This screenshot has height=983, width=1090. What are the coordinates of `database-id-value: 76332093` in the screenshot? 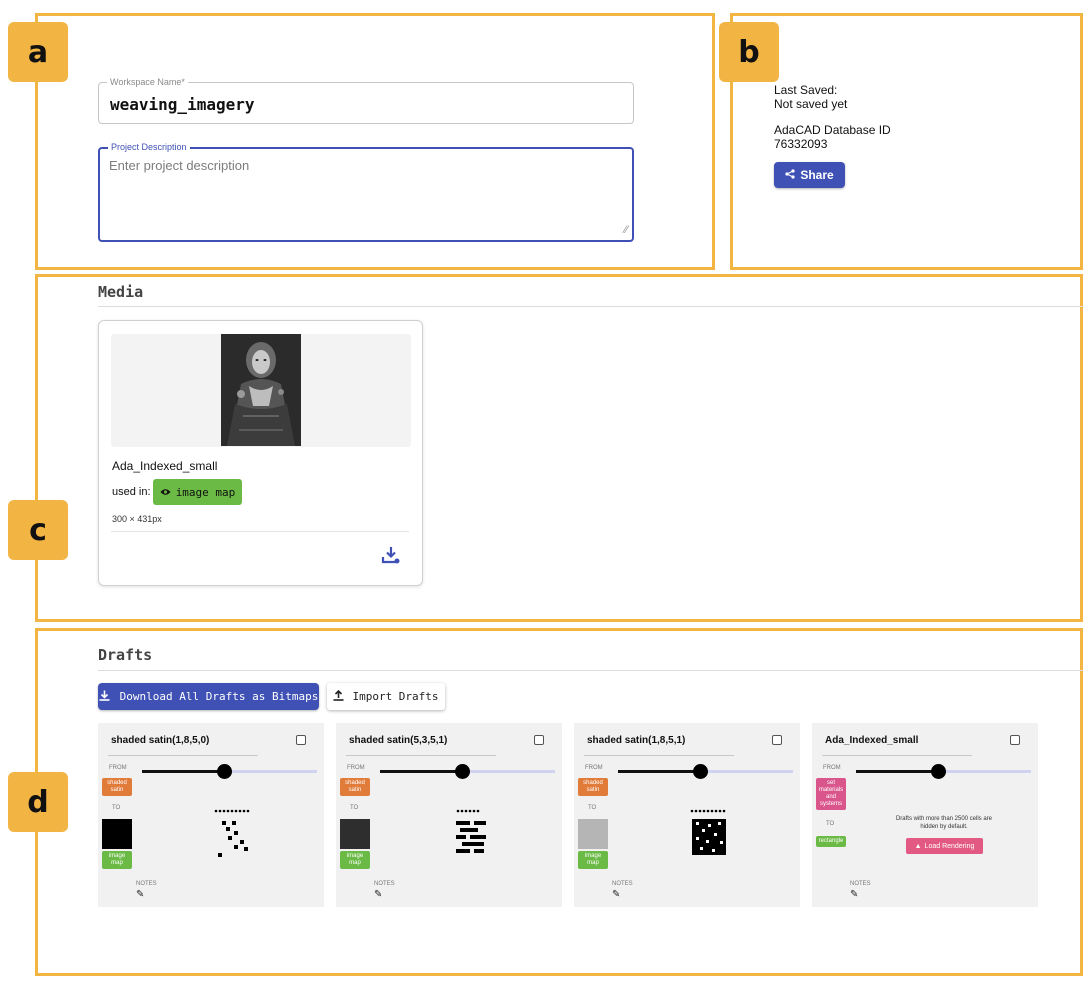 It's located at (801, 144).